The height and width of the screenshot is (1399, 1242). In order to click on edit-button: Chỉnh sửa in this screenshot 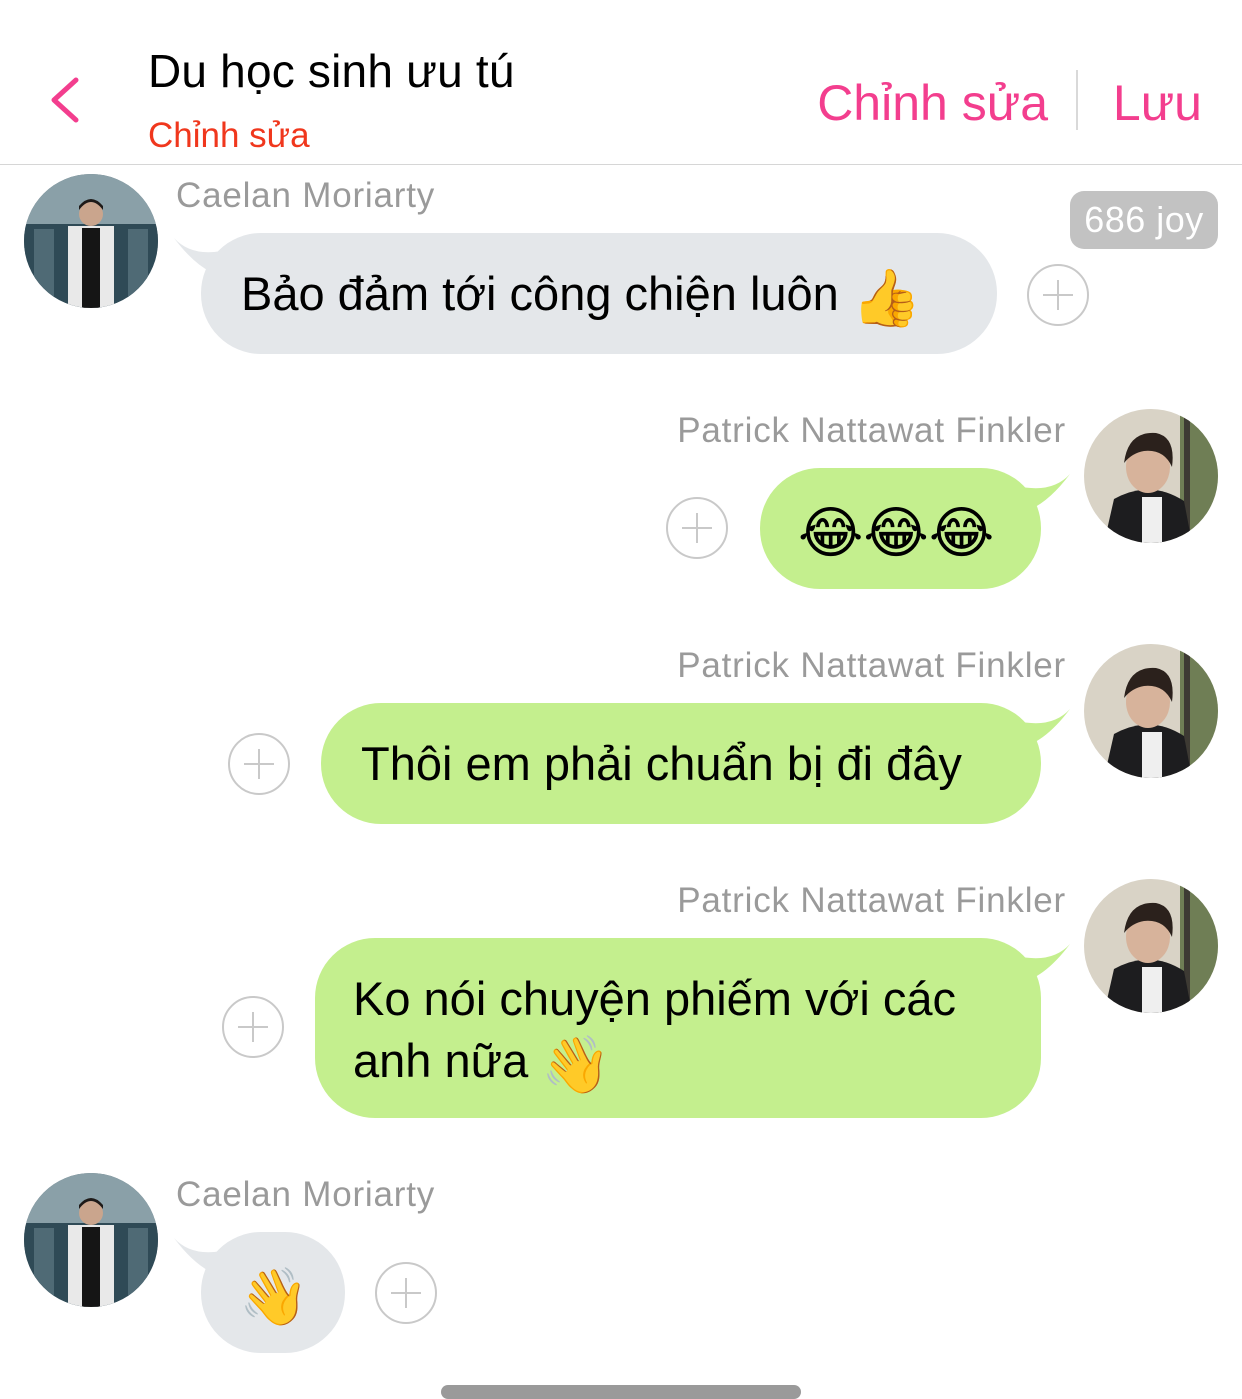, I will do `click(932, 103)`.